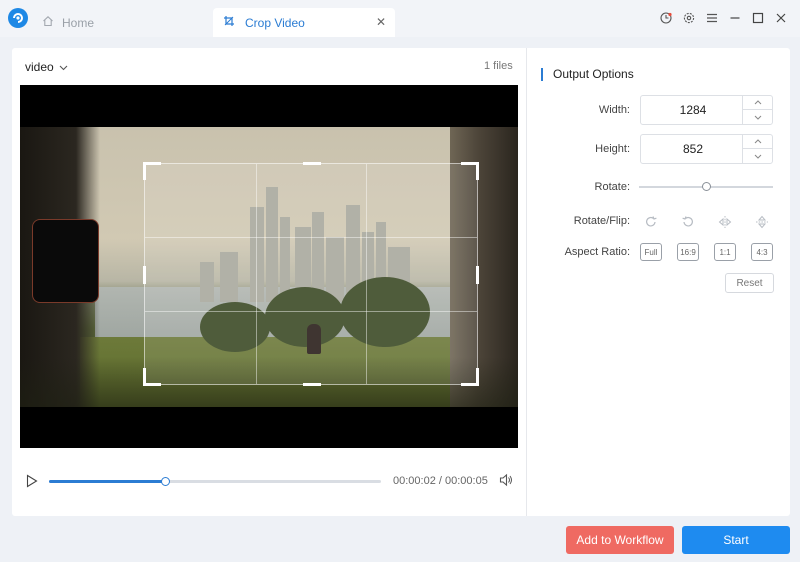 The width and height of the screenshot is (800, 562). Describe the element at coordinates (63, 67) in the screenshot. I see `chevron-down-icon` at that location.